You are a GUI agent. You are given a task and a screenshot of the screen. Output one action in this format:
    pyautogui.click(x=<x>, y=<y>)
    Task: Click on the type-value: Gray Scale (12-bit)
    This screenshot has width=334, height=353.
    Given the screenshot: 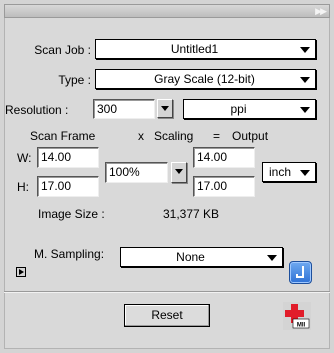 What is the action you would take?
    pyautogui.click(x=204, y=79)
    